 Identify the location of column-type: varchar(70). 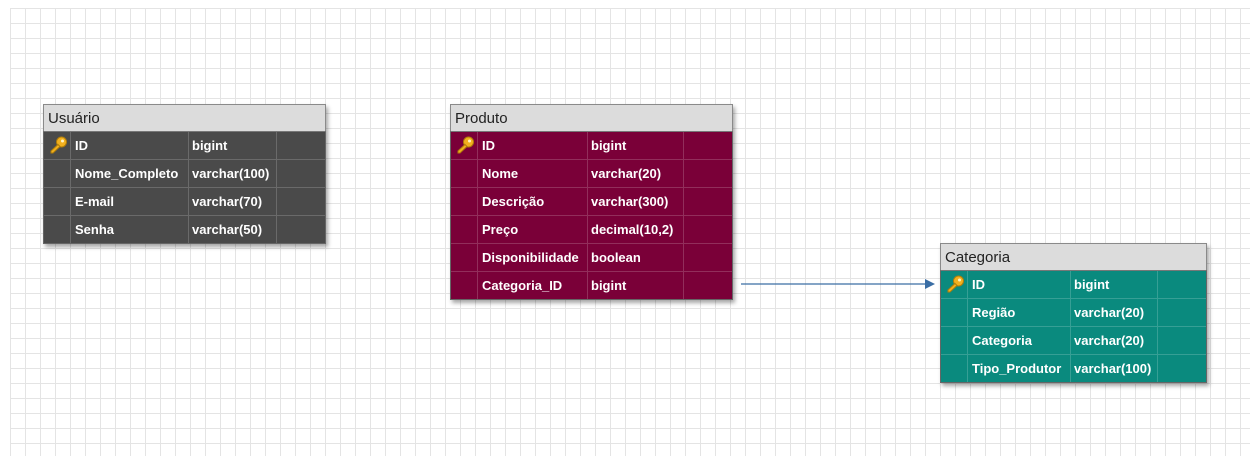
(232, 201).